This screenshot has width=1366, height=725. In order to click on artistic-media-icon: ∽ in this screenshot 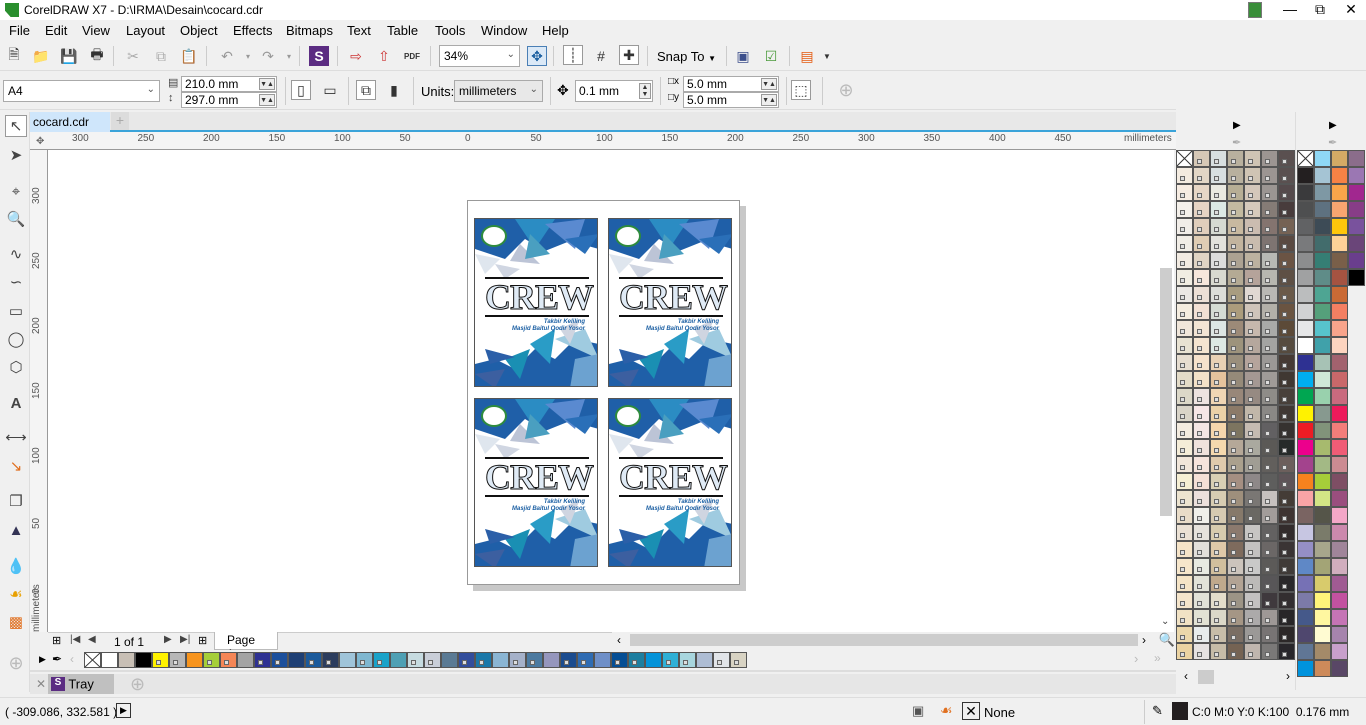, I will do `click(16, 282)`.